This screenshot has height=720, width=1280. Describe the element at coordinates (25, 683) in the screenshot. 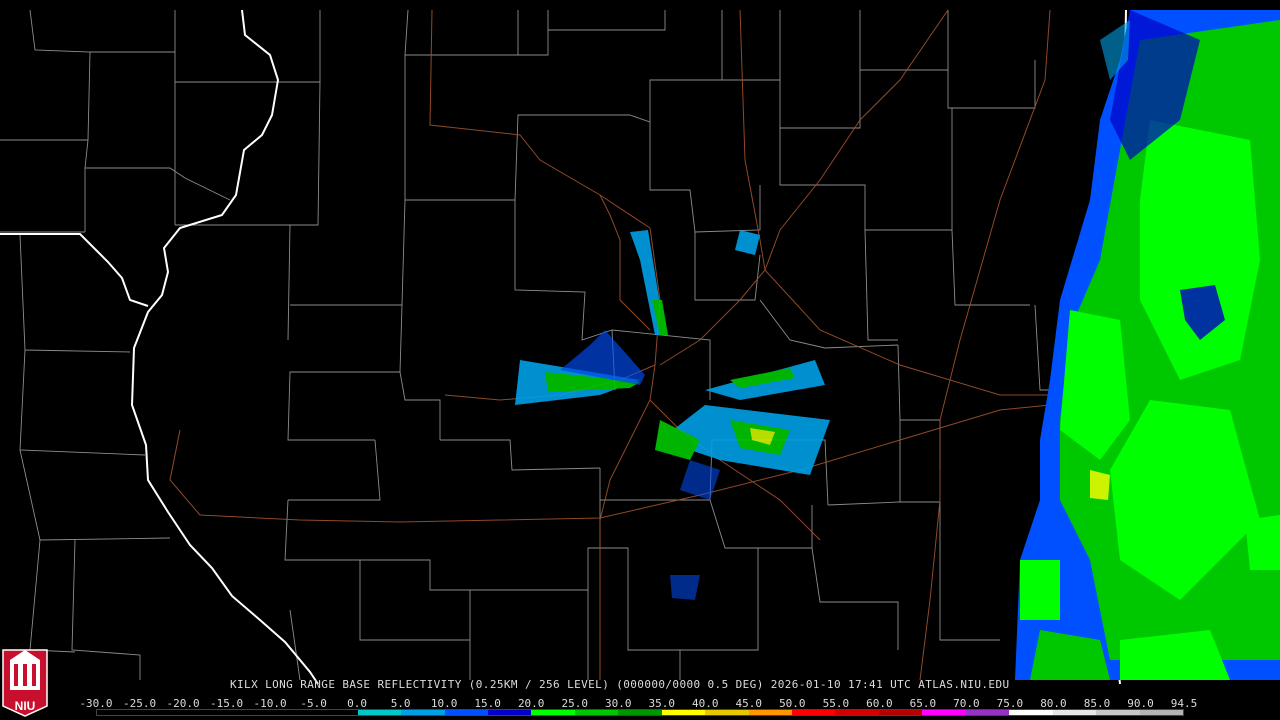

I see `niu-logo: NIU` at that location.